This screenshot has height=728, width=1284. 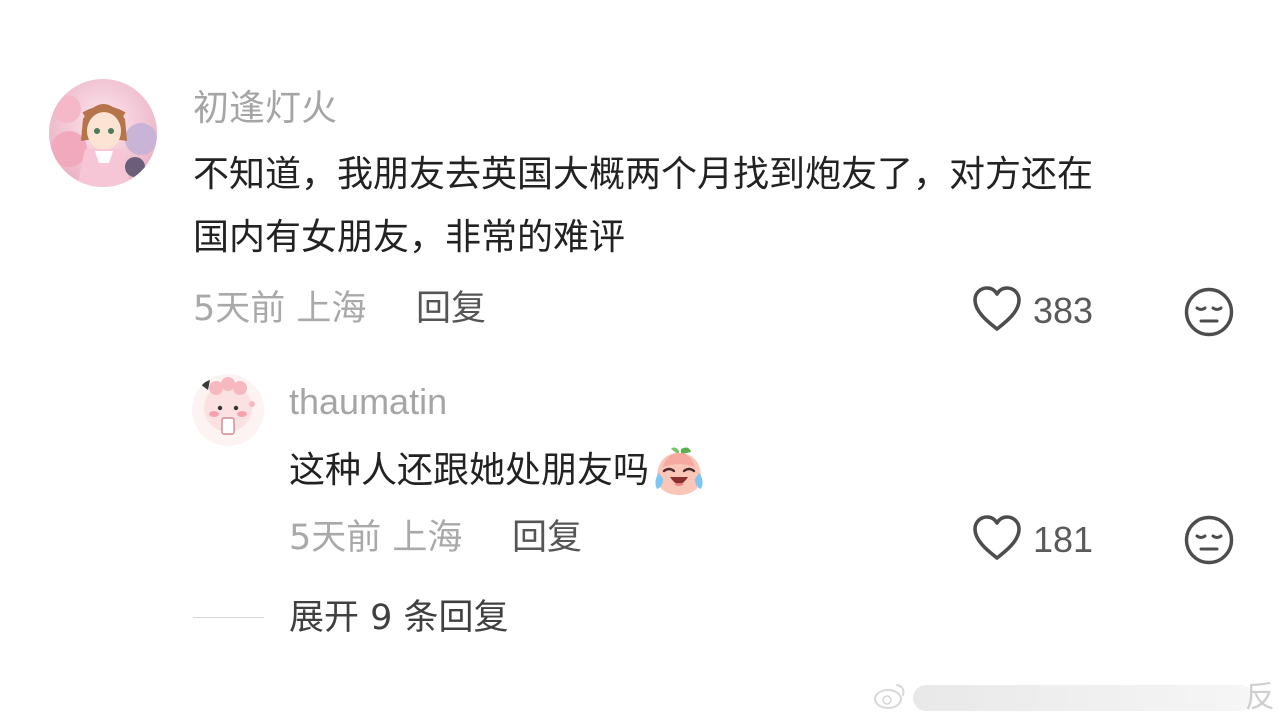 What do you see at coordinates (265, 109) in the screenshot?
I see `username: 初逢灯火` at bounding box center [265, 109].